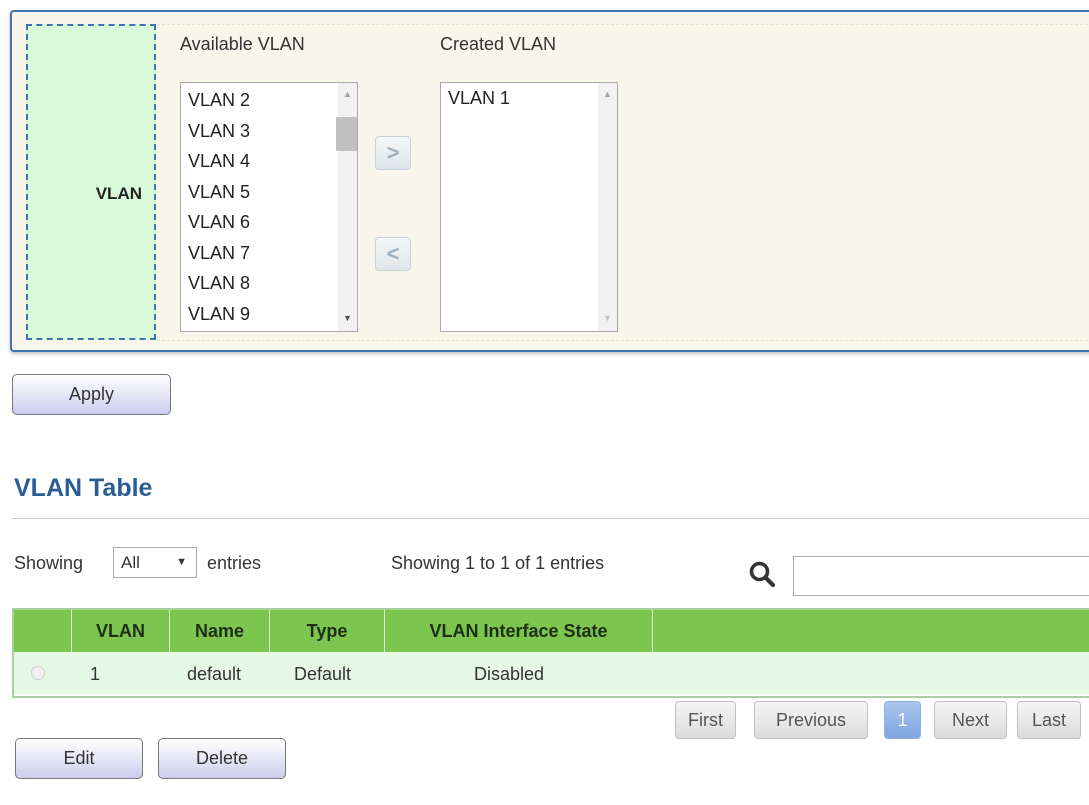 This screenshot has height=805, width=1089. What do you see at coordinates (327, 631) in the screenshot?
I see `column-header-type: Type` at bounding box center [327, 631].